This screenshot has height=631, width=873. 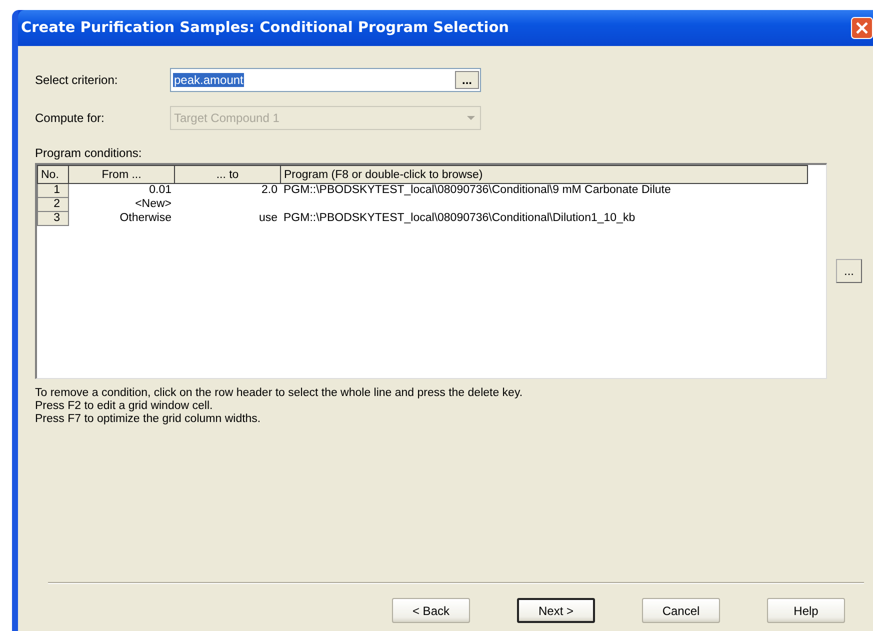 What do you see at coordinates (121, 205) in the screenshot?
I see `table-cell: <New>` at bounding box center [121, 205].